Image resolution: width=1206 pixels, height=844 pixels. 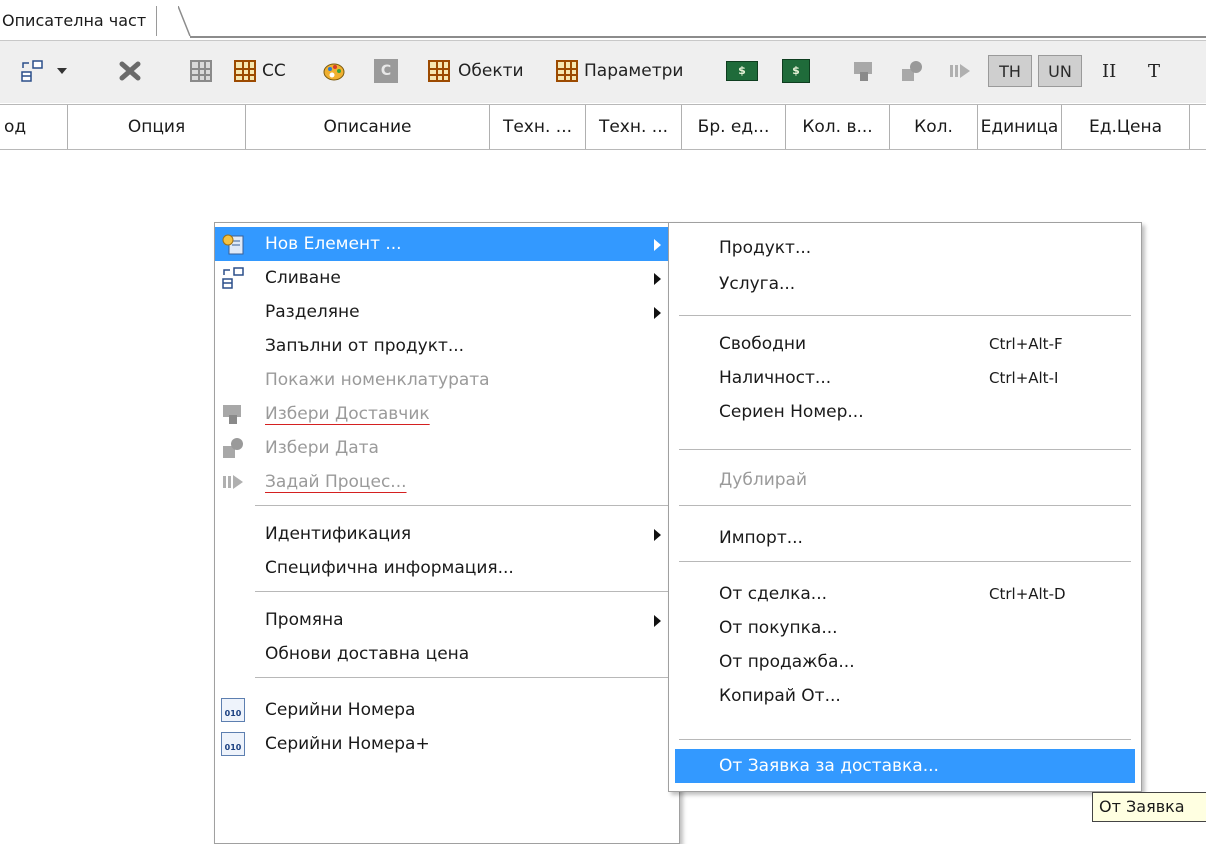 What do you see at coordinates (447, 710) in the screenshot?
I see `menu-item-serial-numbers: 010 Серийни Номера` at bounding box center [447, 710].